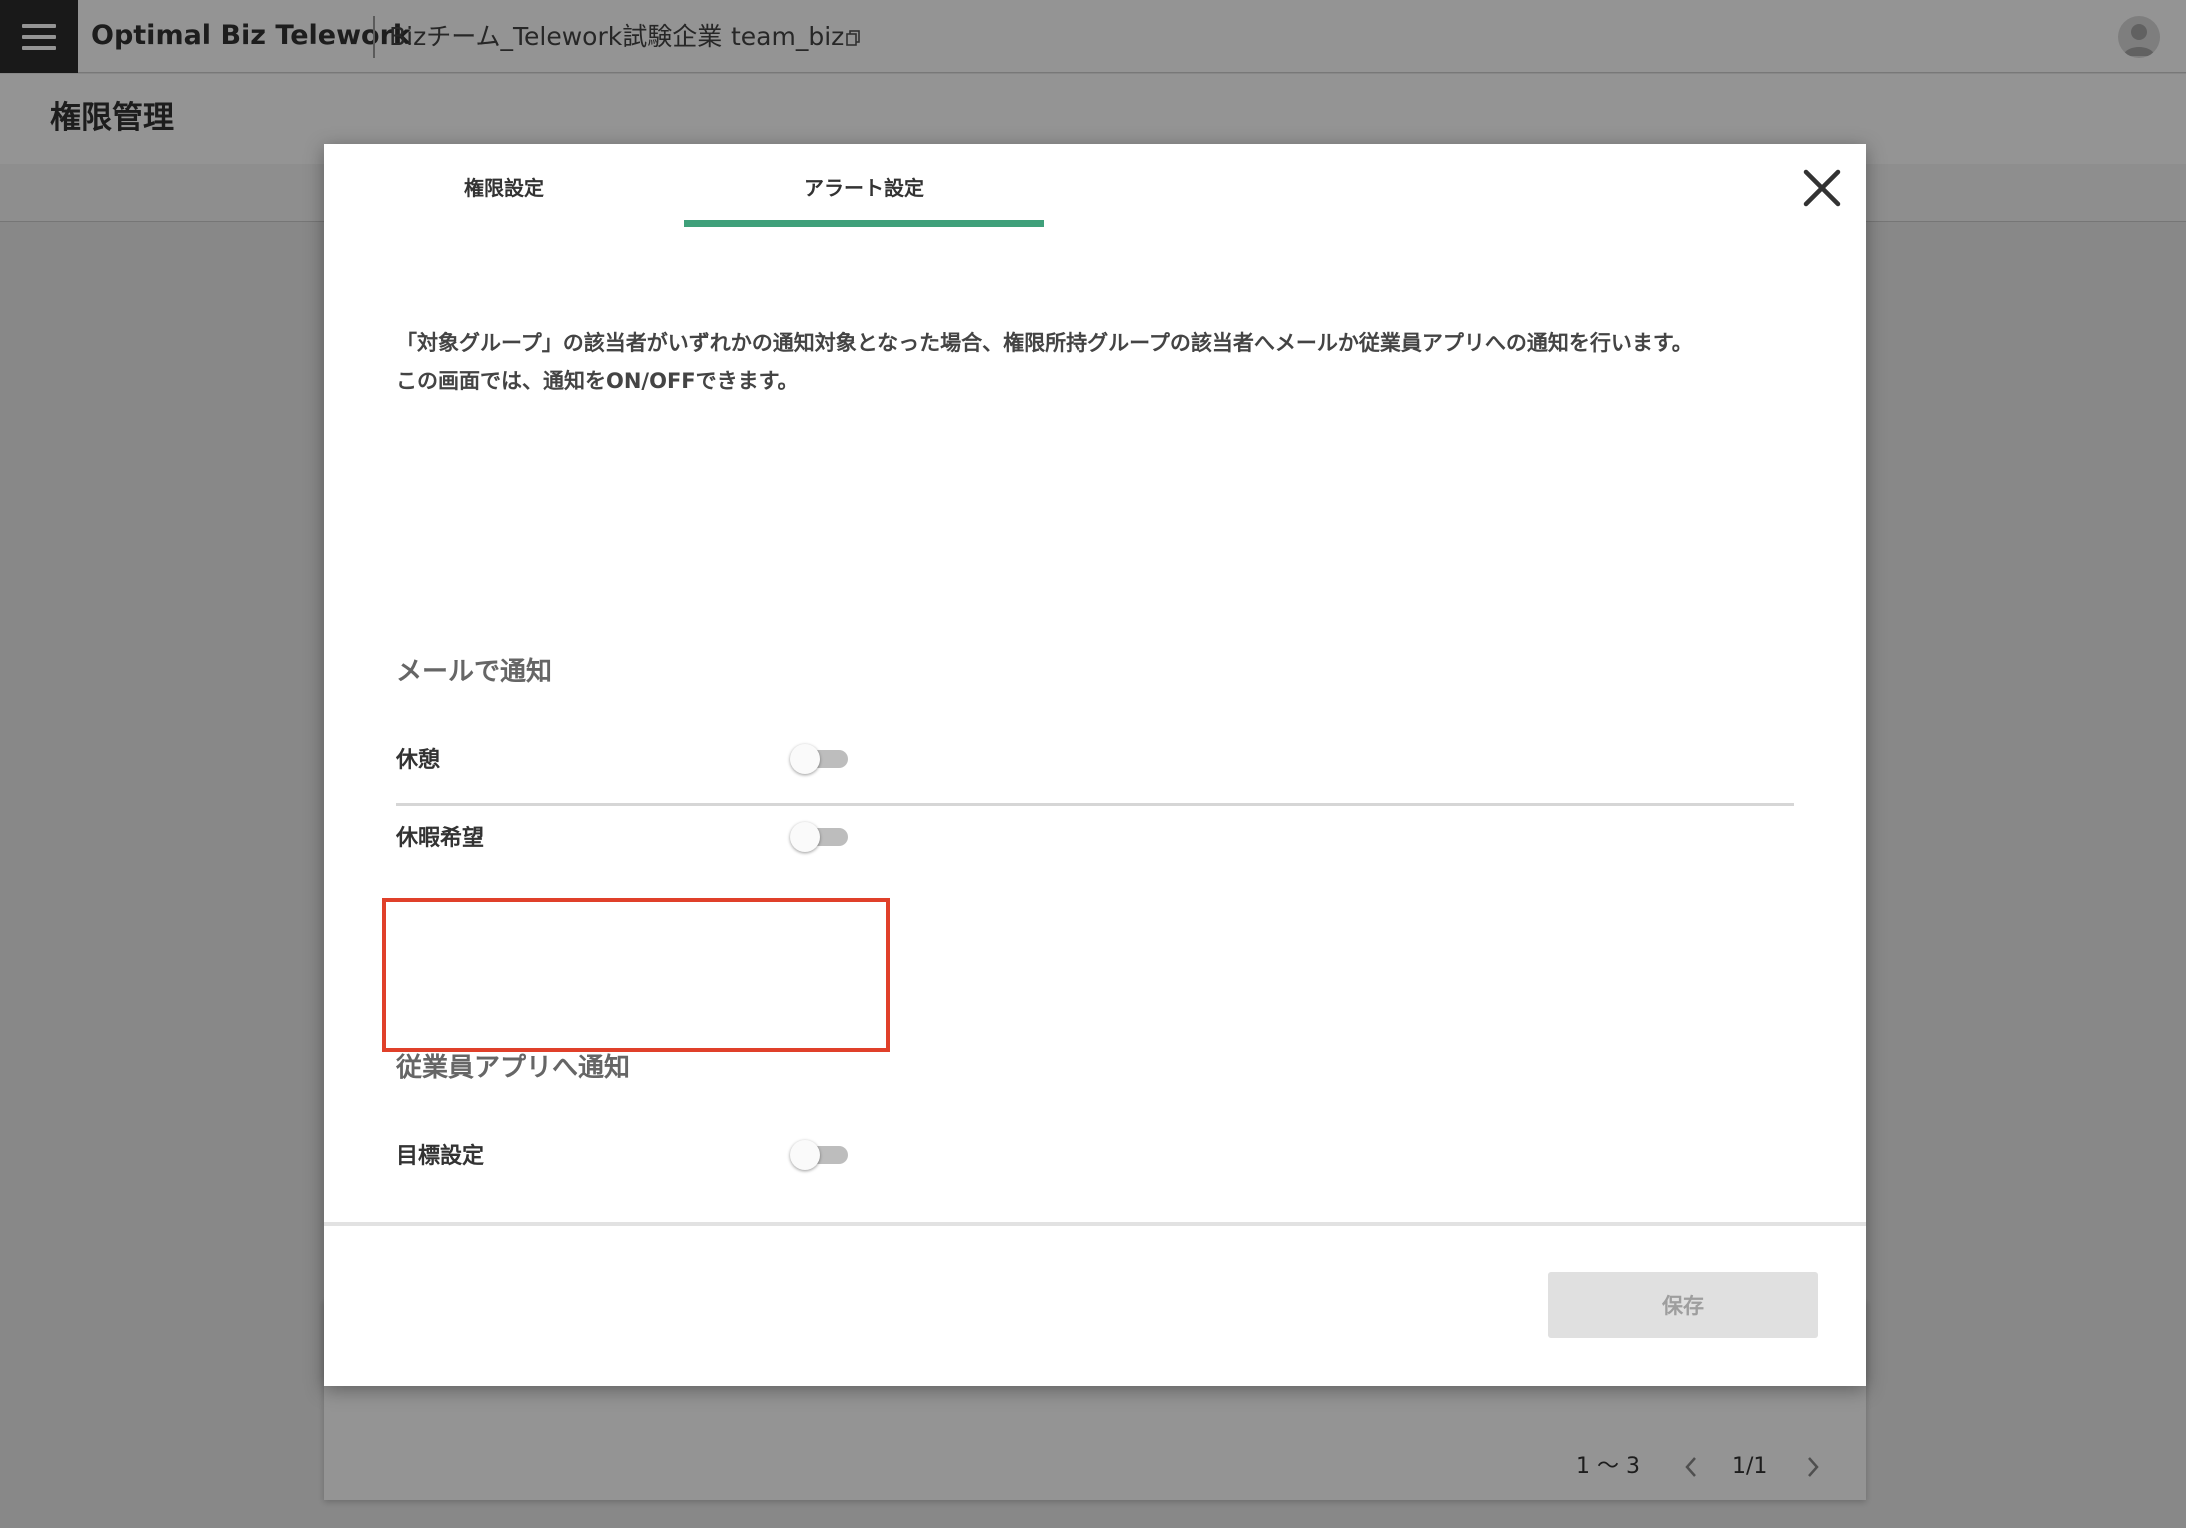 The width and height of the screenshot is (2186, 1528). I want to click on setting-label-vacation-request: 休暇希望, so click(440, 838).